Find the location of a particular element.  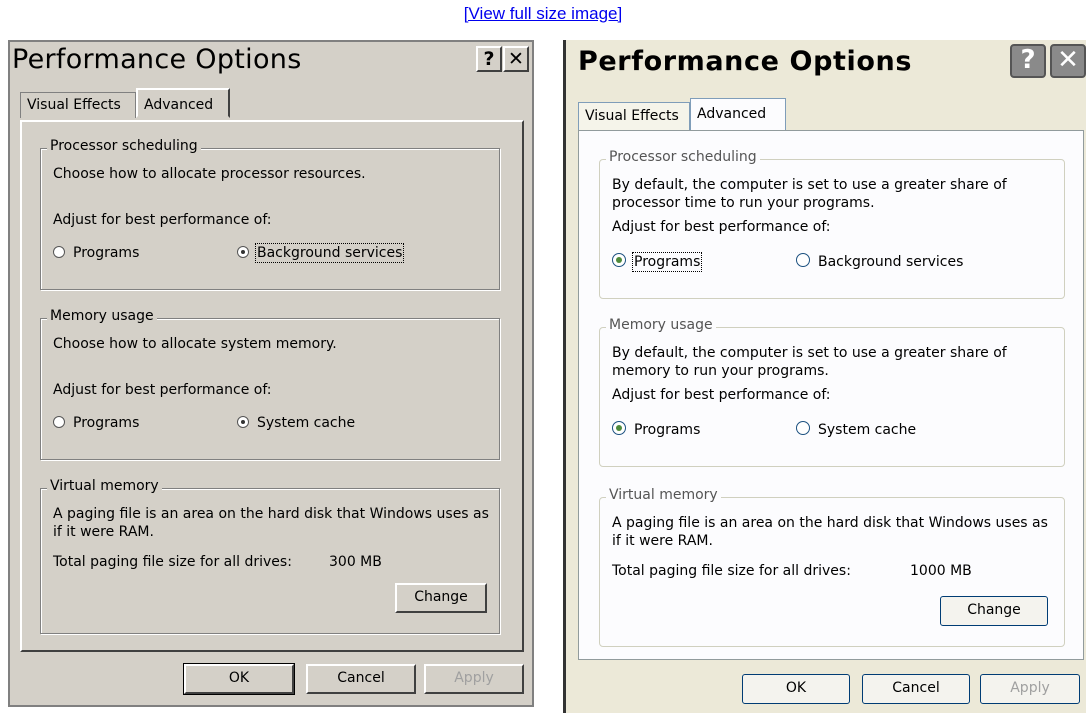

memory-description: Choose how to allocate system memory. is located at coordinates (195, 344).